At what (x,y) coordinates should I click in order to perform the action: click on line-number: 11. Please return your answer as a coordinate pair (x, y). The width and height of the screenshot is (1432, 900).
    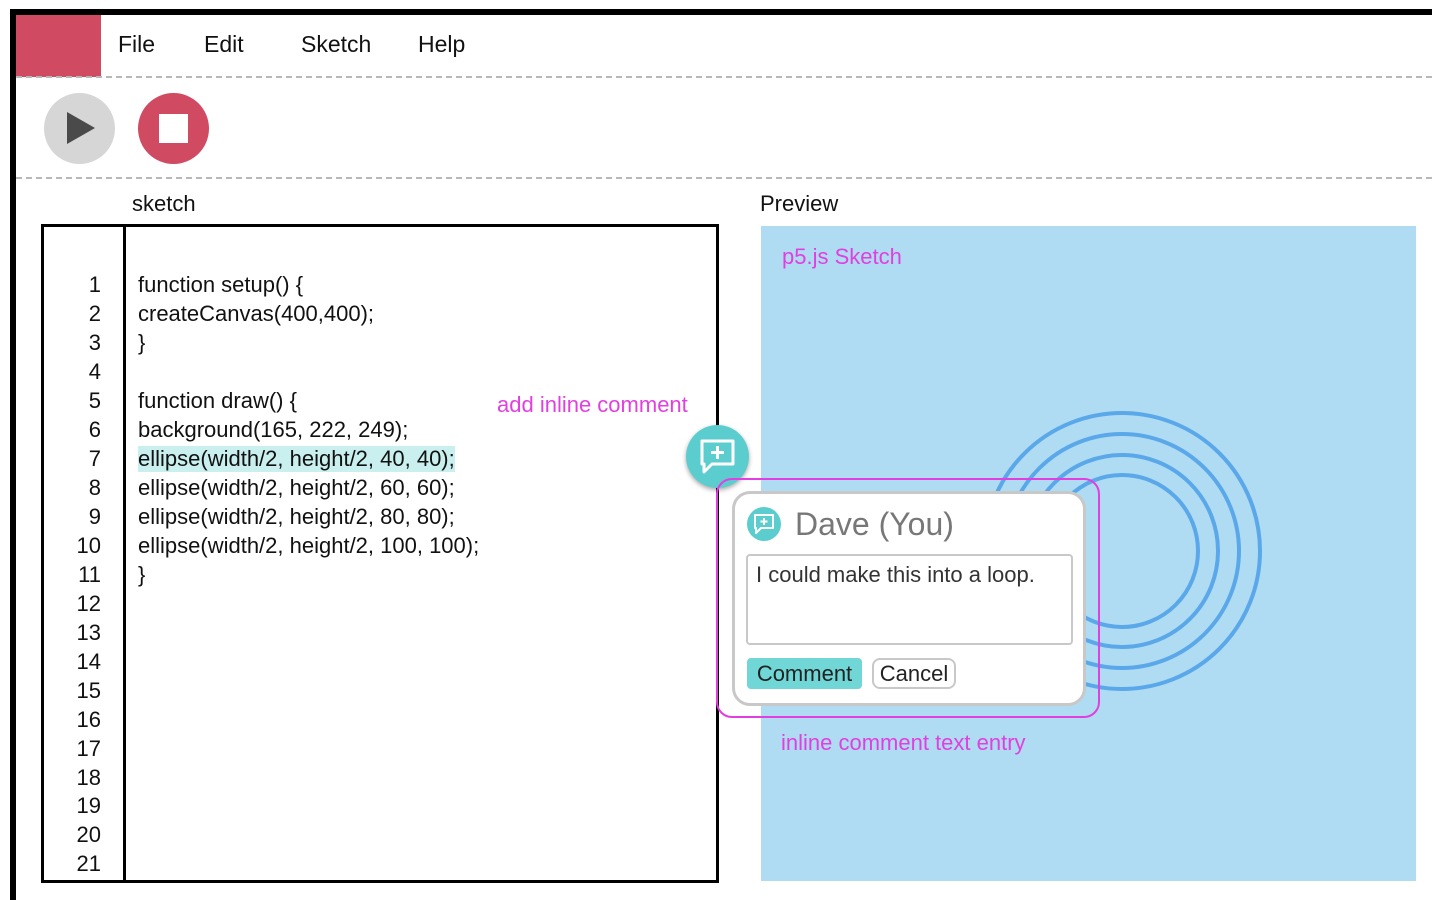
    Looking at the image, I should click on (89, 574).